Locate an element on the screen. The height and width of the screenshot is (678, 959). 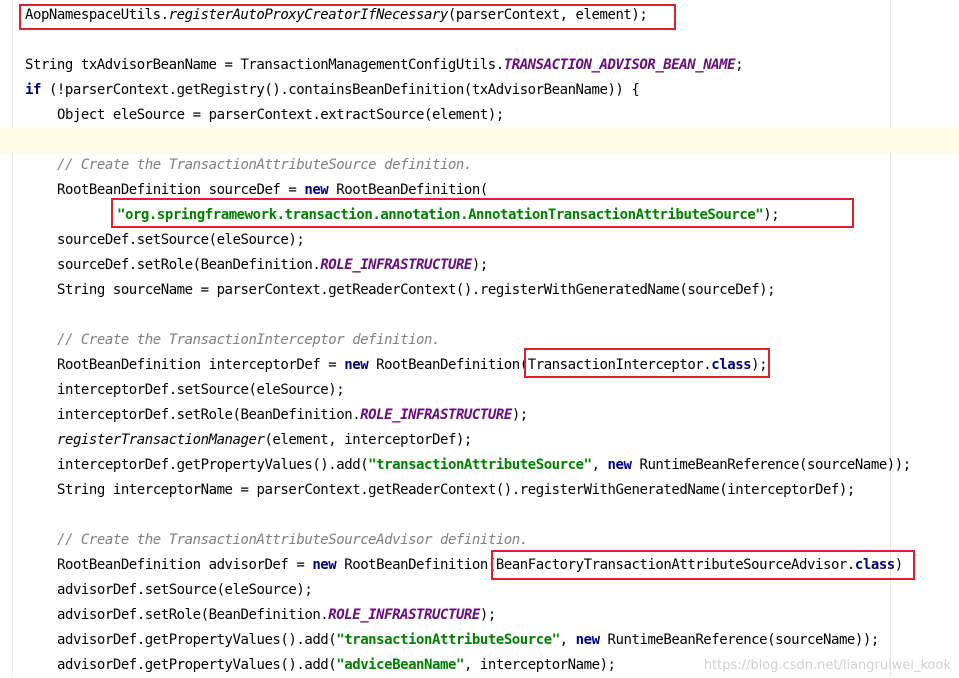
code-line-13: interceptorDef.setSource(eleSource); is located at coordinates (201, 390).